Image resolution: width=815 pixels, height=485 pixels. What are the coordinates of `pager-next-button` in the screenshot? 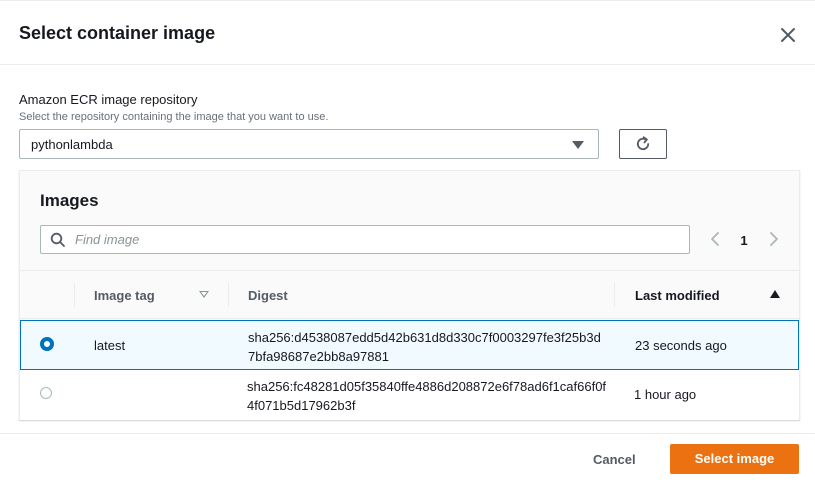 It's located at (774, 241).